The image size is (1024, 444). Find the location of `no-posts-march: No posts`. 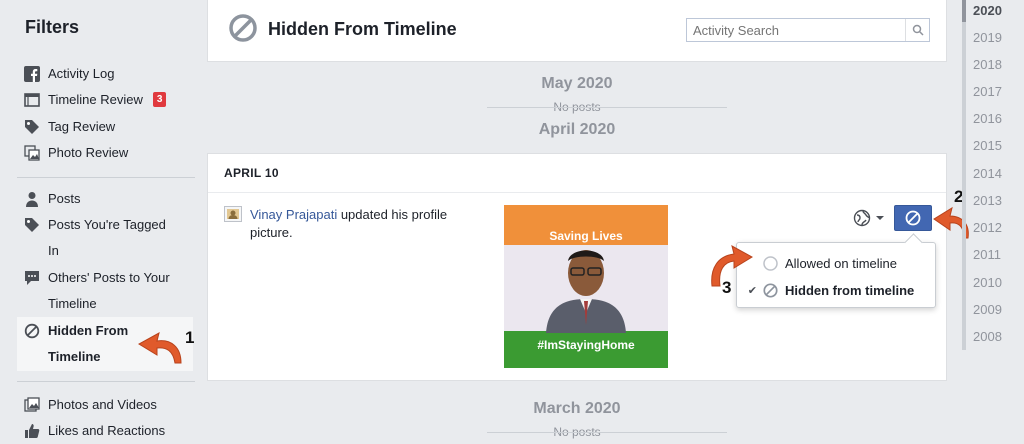

no-posts-march: No posts is located at coordinates (577, 432).